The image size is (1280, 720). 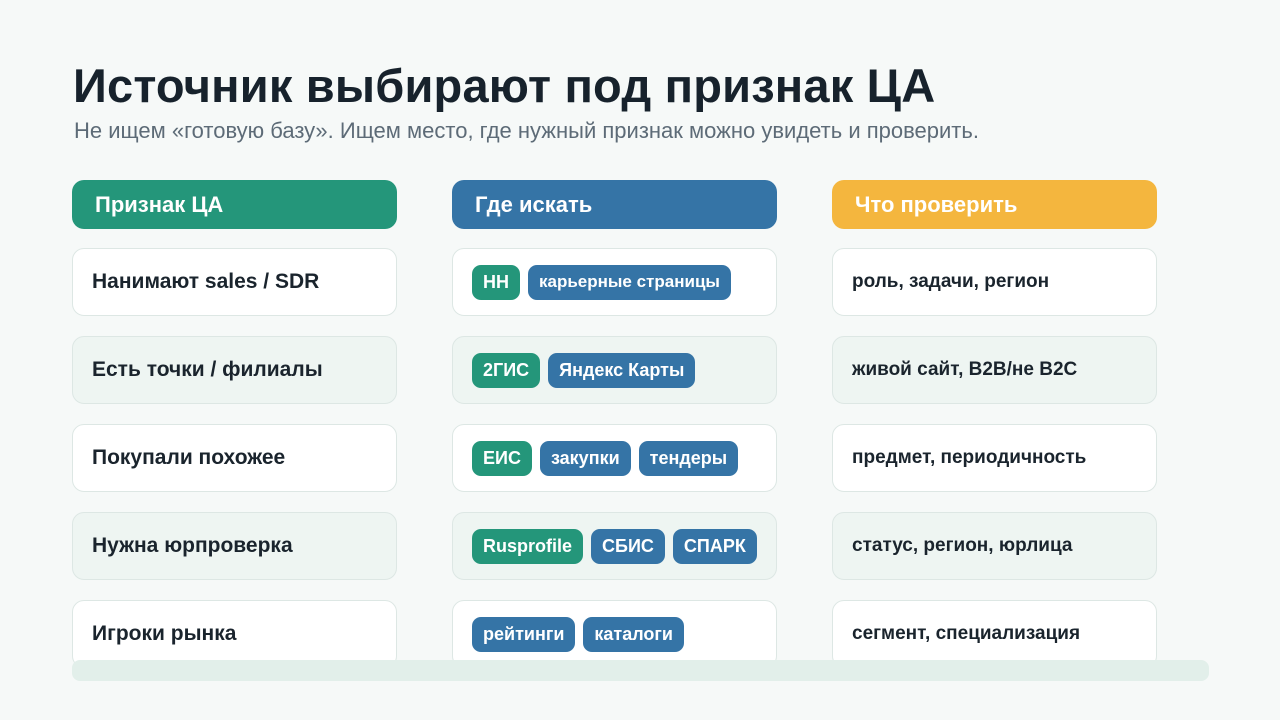 What do you see at coordinates (234, 458) in the screenshot?
I see `trait-cell: Покупали похожее` at bounding box center [234, 458].